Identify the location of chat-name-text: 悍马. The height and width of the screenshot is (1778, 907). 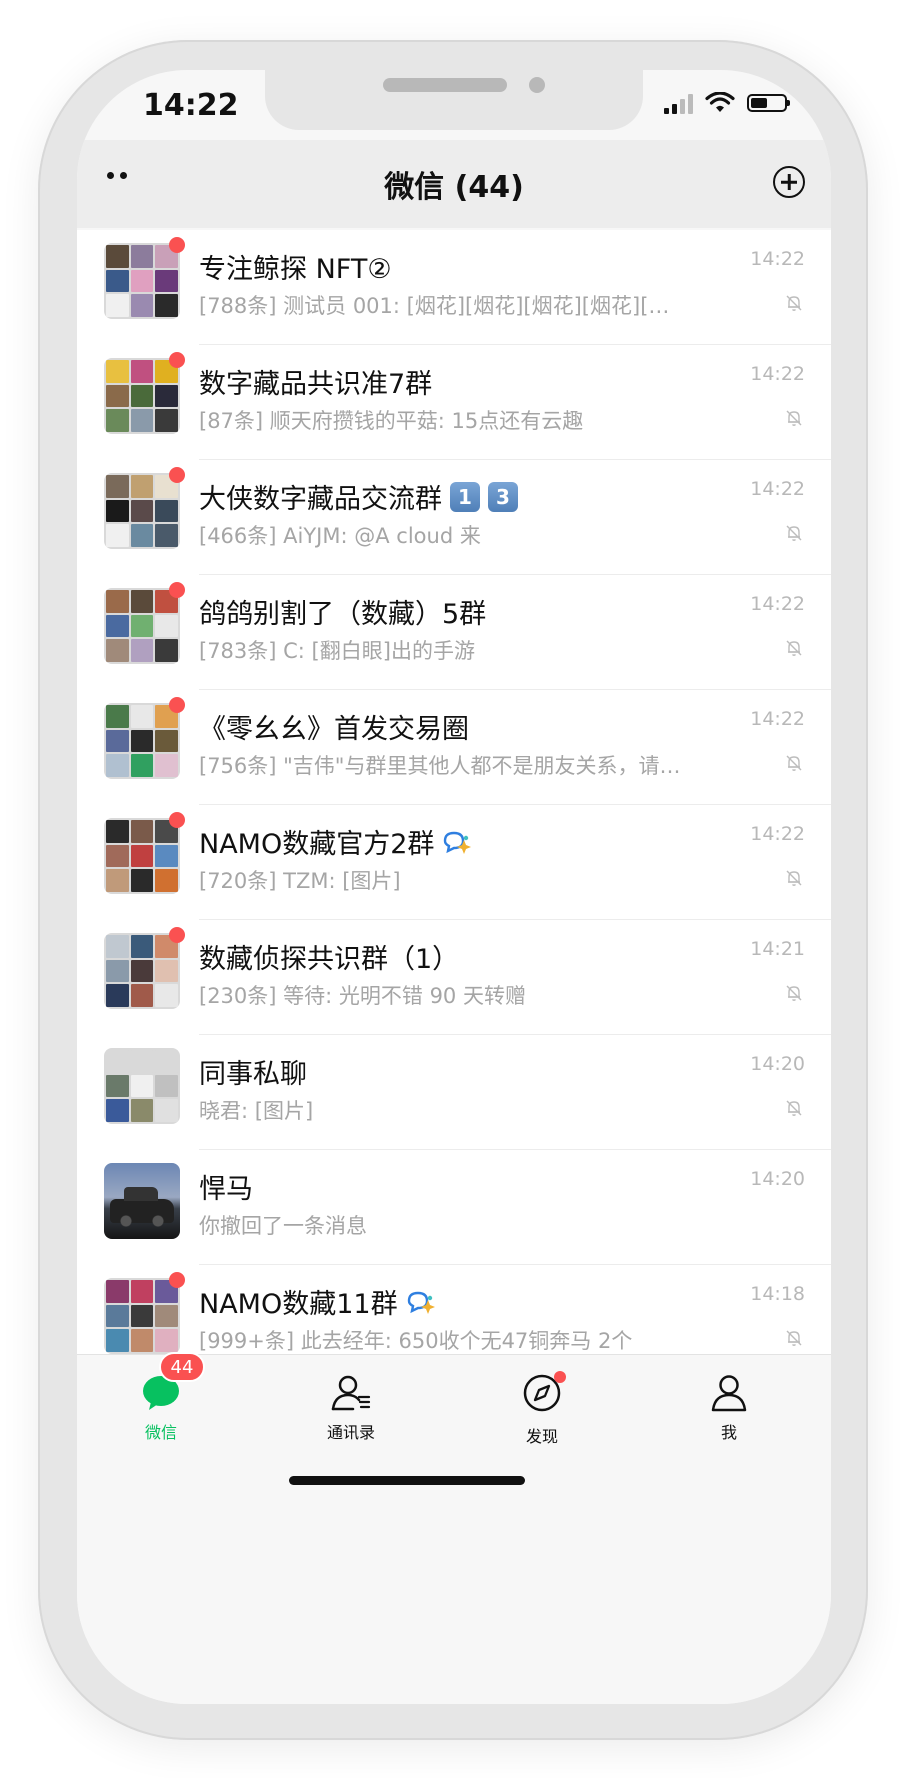
(226, 1189).